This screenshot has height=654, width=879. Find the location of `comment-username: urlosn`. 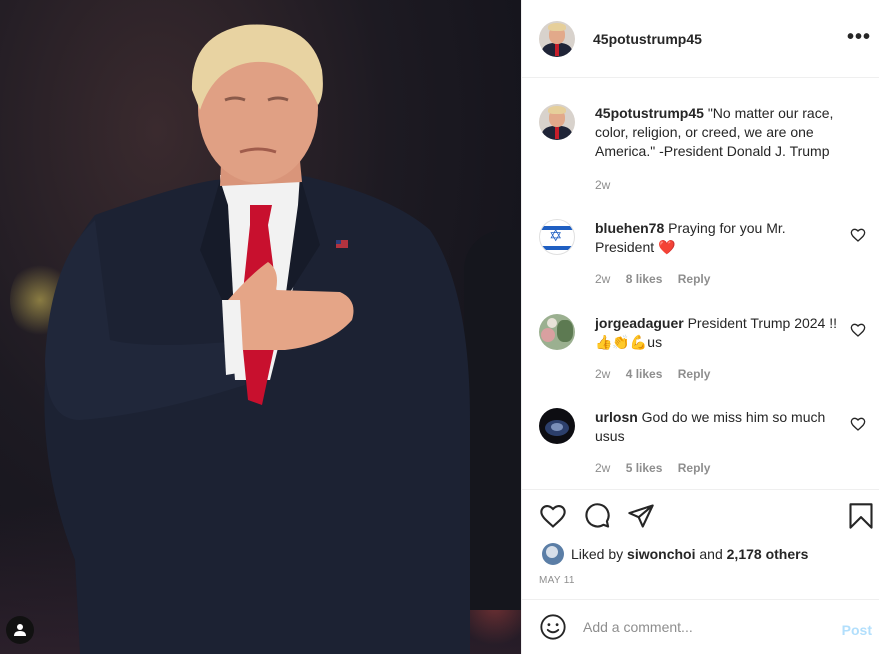

comment-username: urlosn is located at coordinates (616, 417).